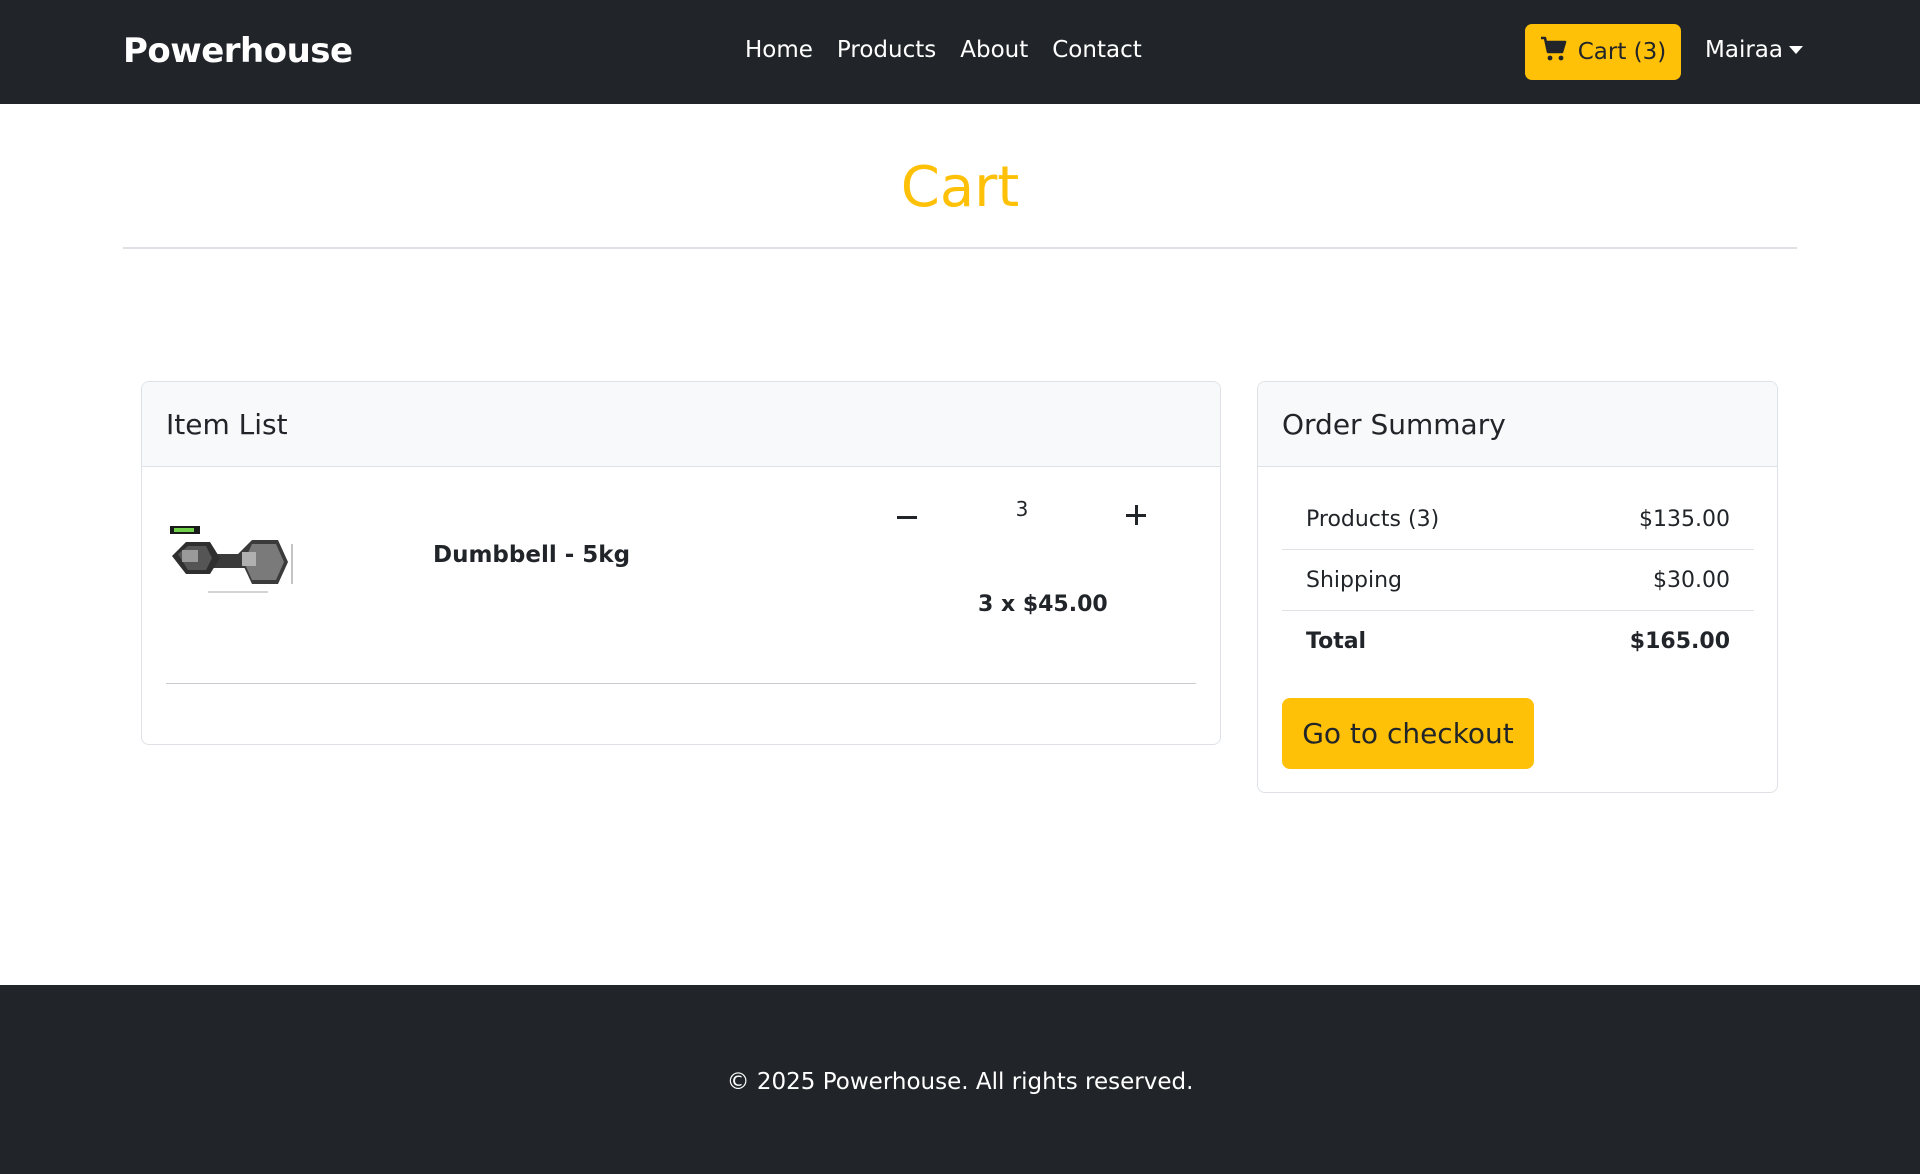 Image resolution: width=1920 pixels, height=1174 pixels. Describe the element at coordinates (960, 248) in the screenshot. I see `title-divider` at that location.